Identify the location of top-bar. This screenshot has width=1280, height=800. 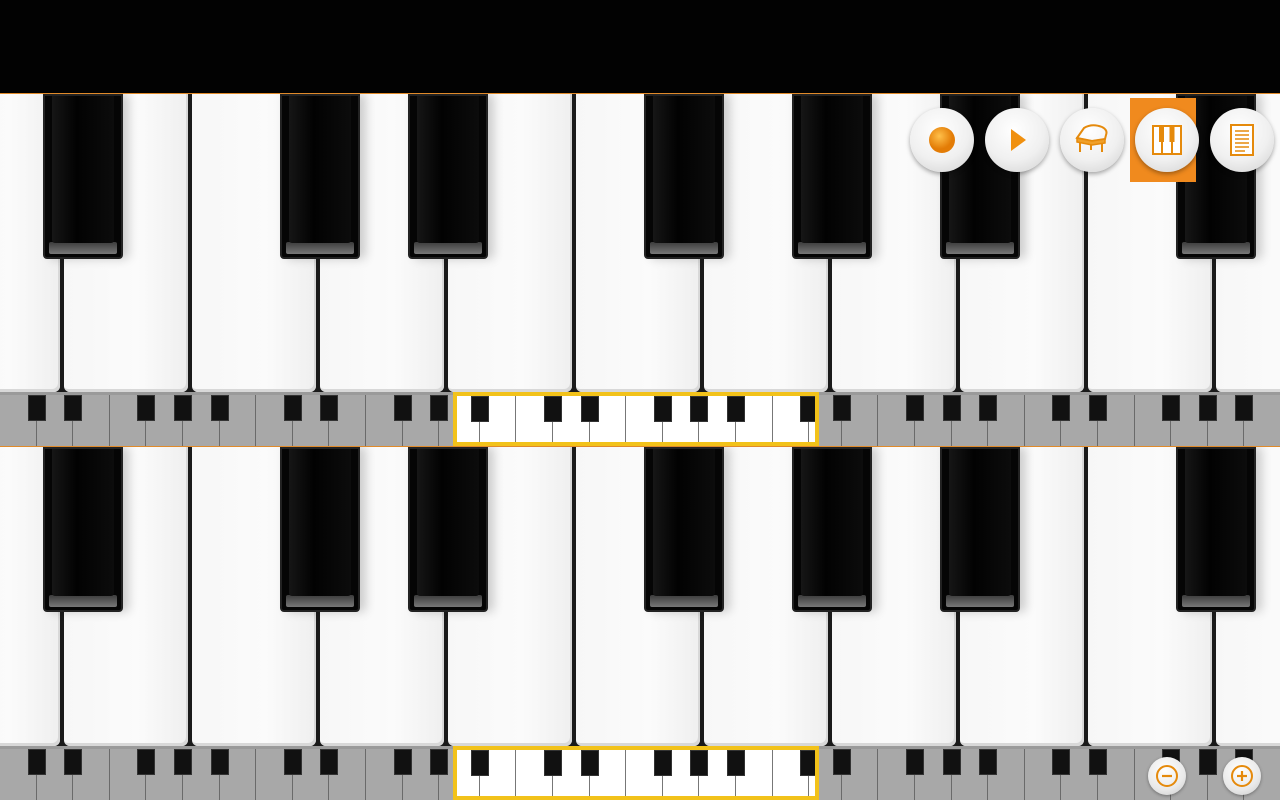
(640, 46).